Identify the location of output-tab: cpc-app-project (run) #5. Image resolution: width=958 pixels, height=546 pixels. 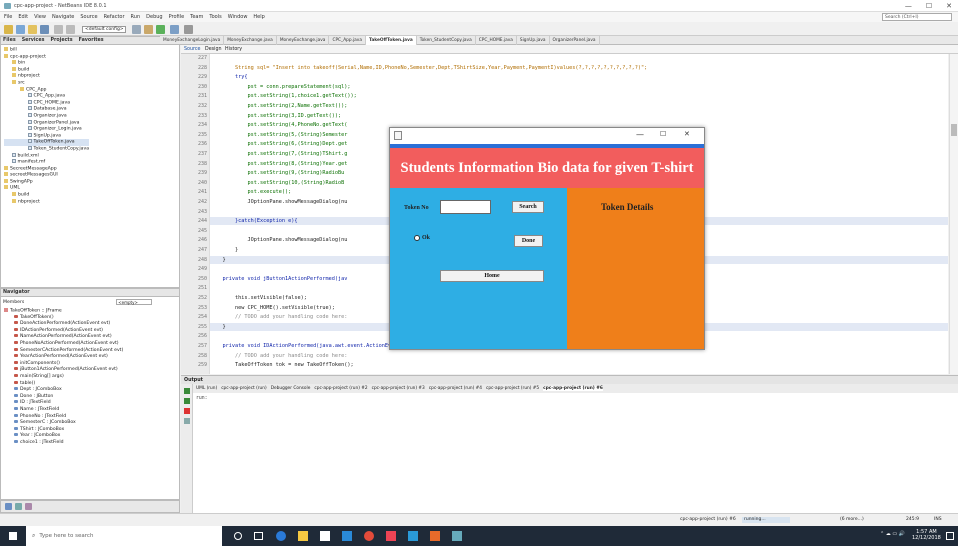
(512, 388).